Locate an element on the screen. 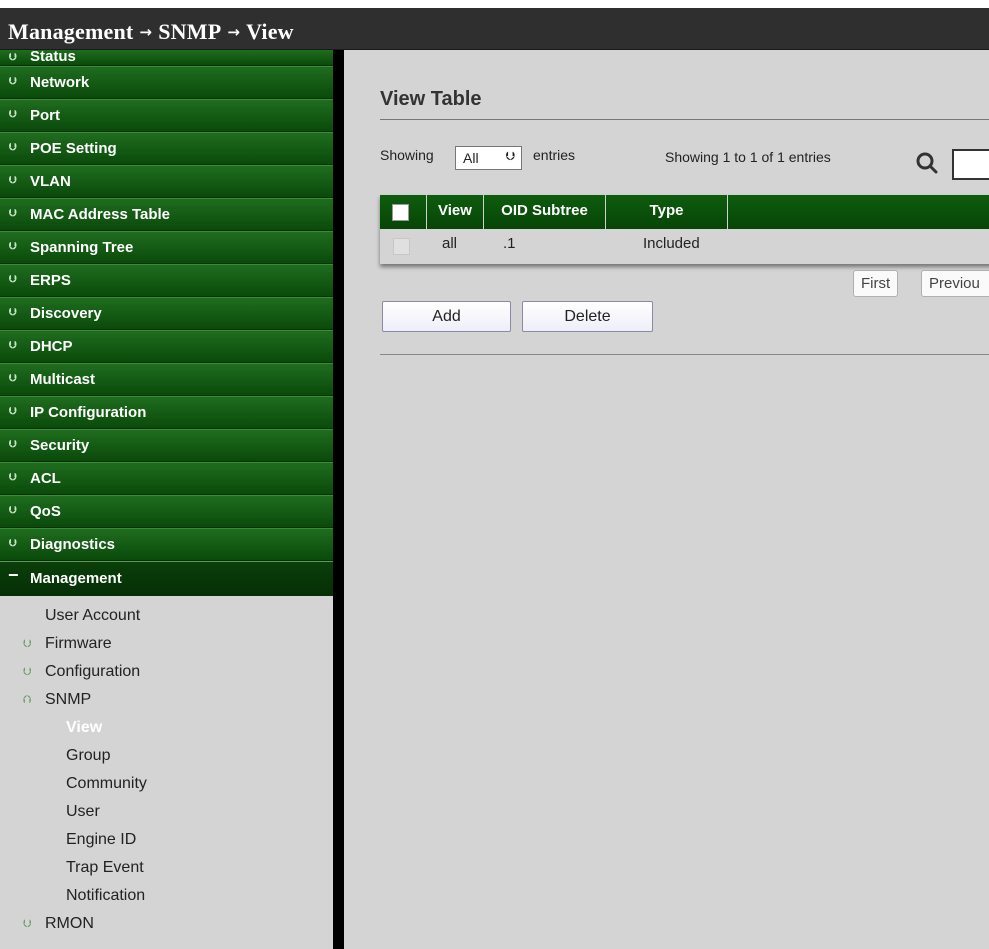 The height and width of the screenshot is (949, 989). entries-select-value: All is located at coordinates (471, 158).